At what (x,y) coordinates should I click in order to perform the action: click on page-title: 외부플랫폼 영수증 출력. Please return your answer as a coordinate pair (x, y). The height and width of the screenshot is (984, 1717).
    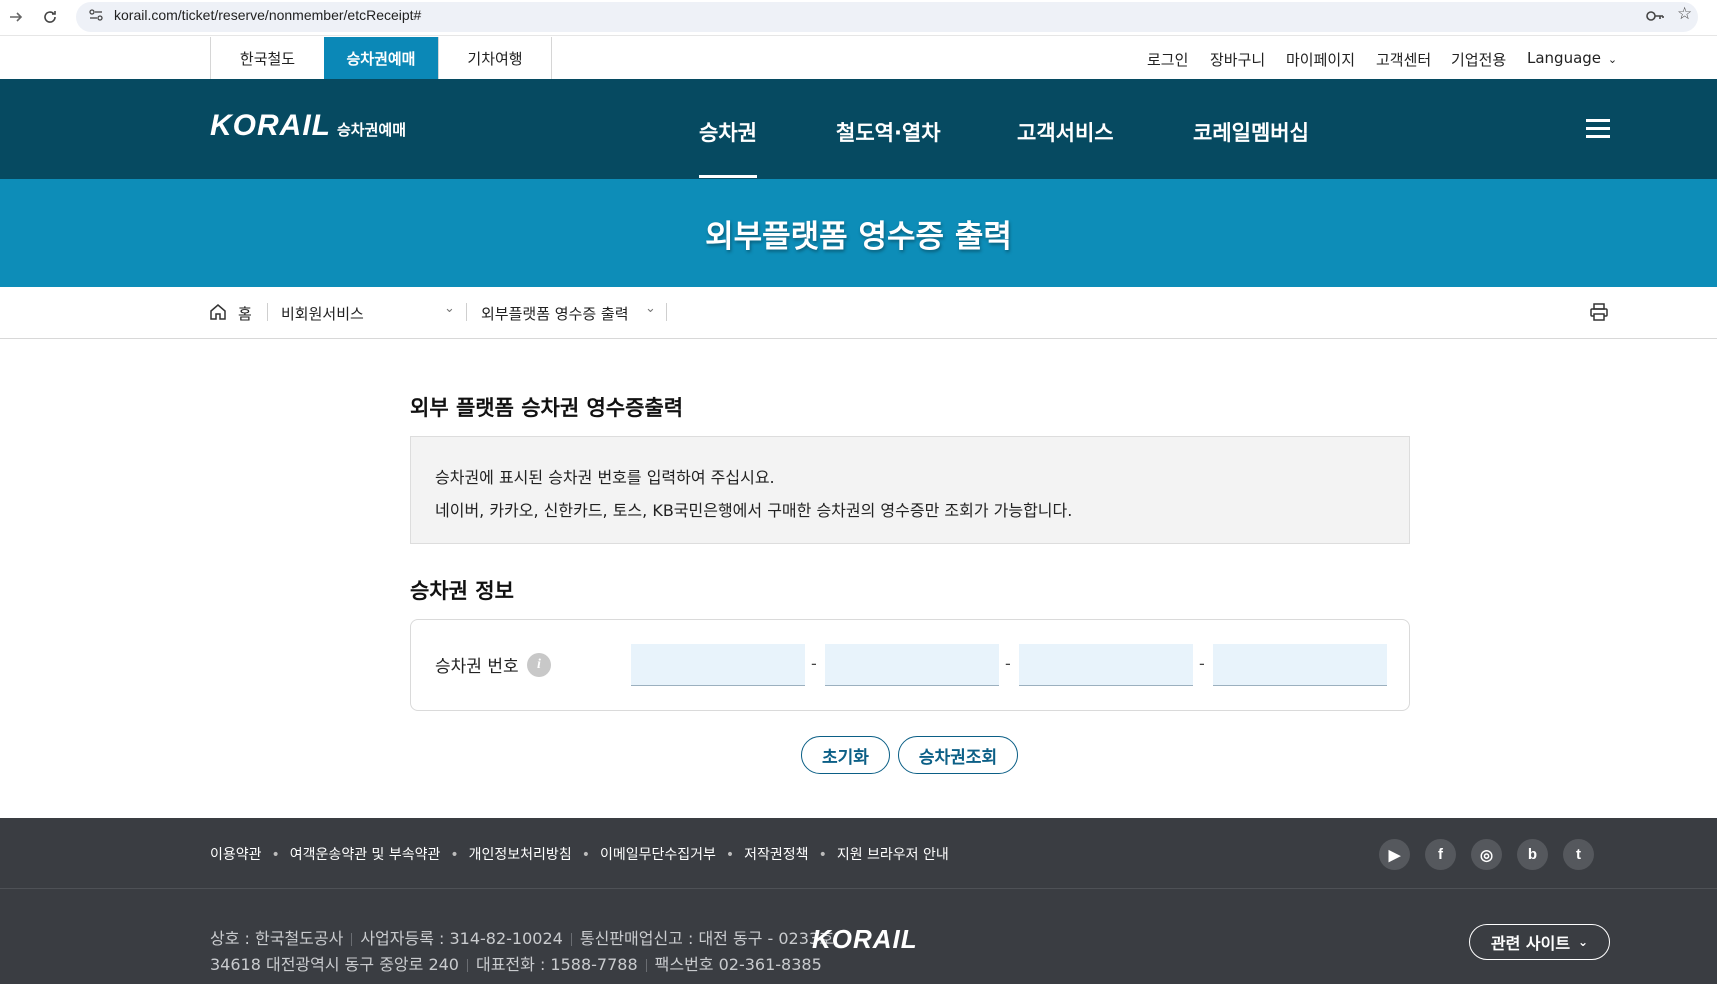
    Looking at the image, I should click on (858, 236).